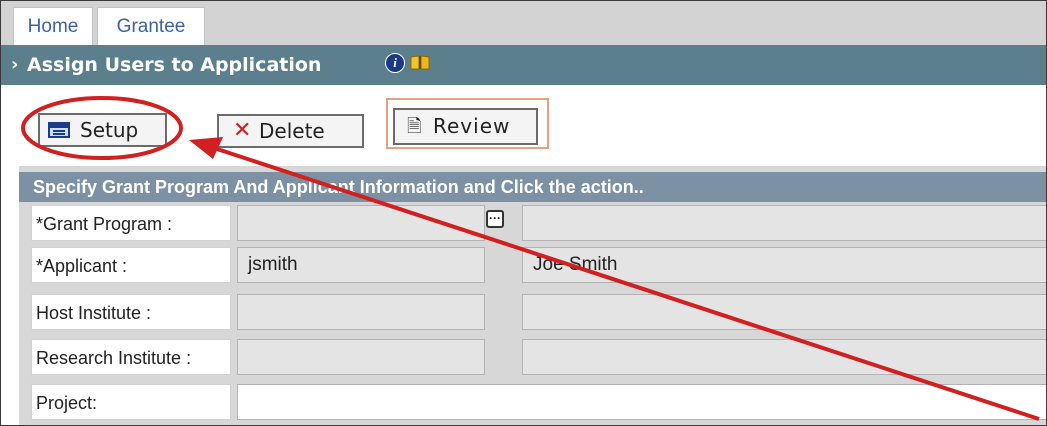  What do you see at coordinates (784, 357) in the screenshot?
I see `research-institute-name-field` at bounding box center [784, 357].